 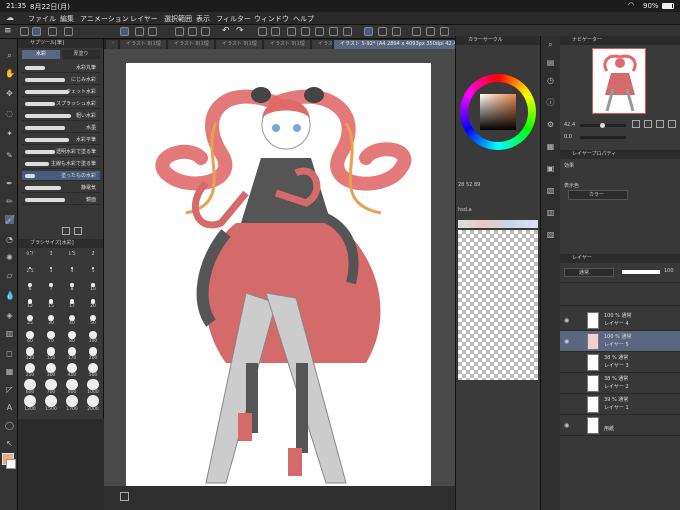 I want to click on brush-size-option: 1700, so click(x=72, y=403).